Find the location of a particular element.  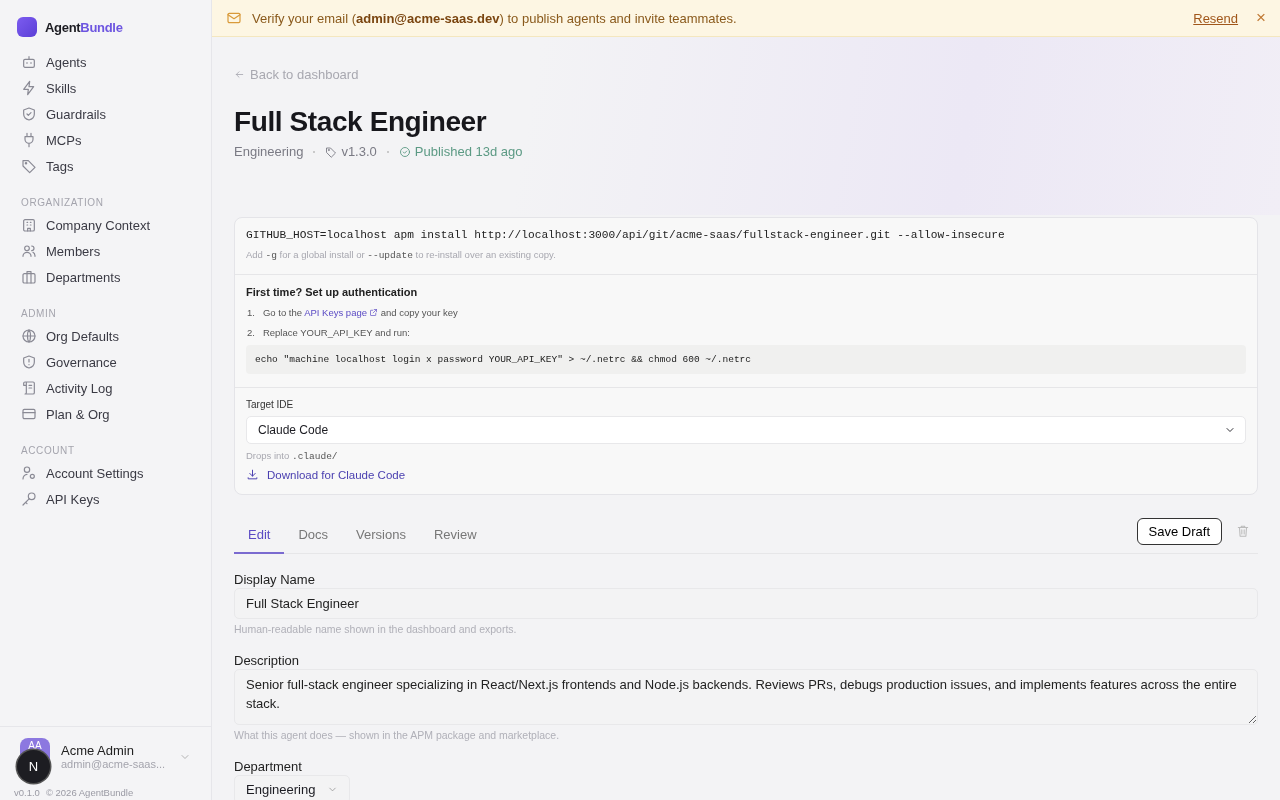

field-label: Target IDE is located at coordinates (270, 404).